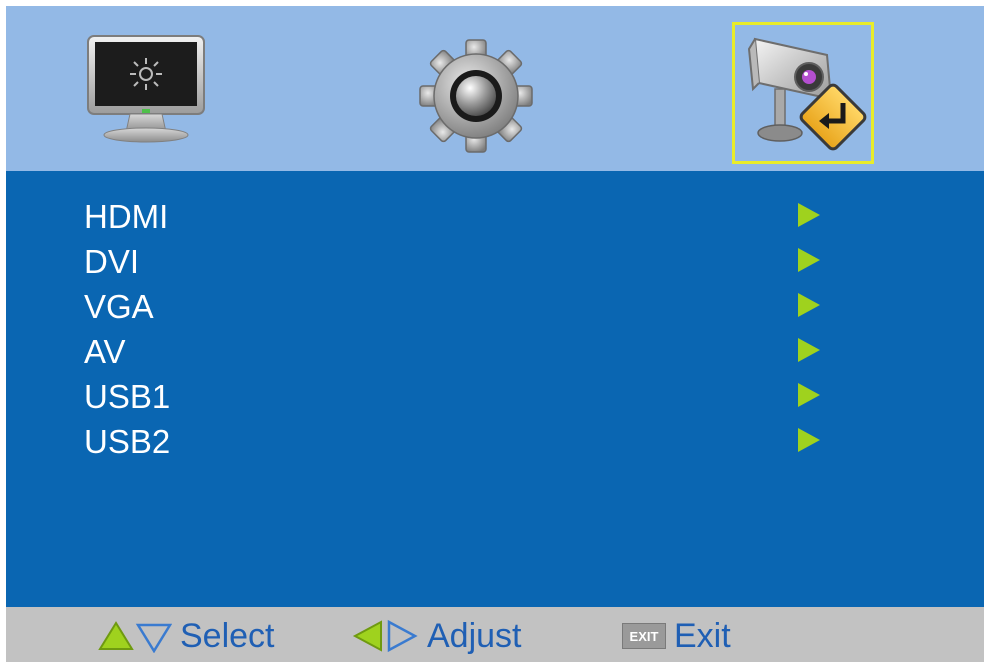  I want to click on list-item-vga: VGA, so click(495, 307).